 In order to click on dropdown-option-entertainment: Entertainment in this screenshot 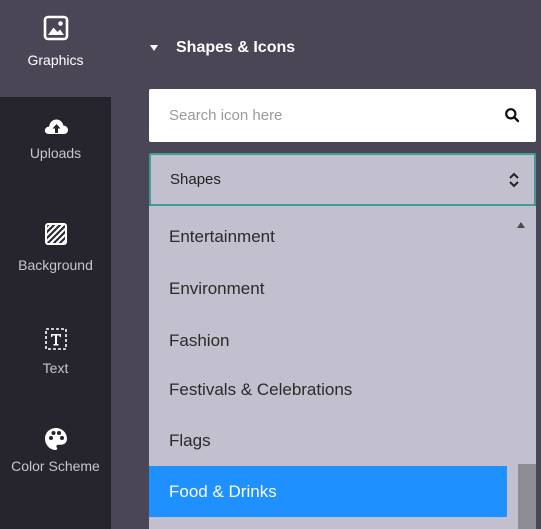, I will do `click(328, 236)`.